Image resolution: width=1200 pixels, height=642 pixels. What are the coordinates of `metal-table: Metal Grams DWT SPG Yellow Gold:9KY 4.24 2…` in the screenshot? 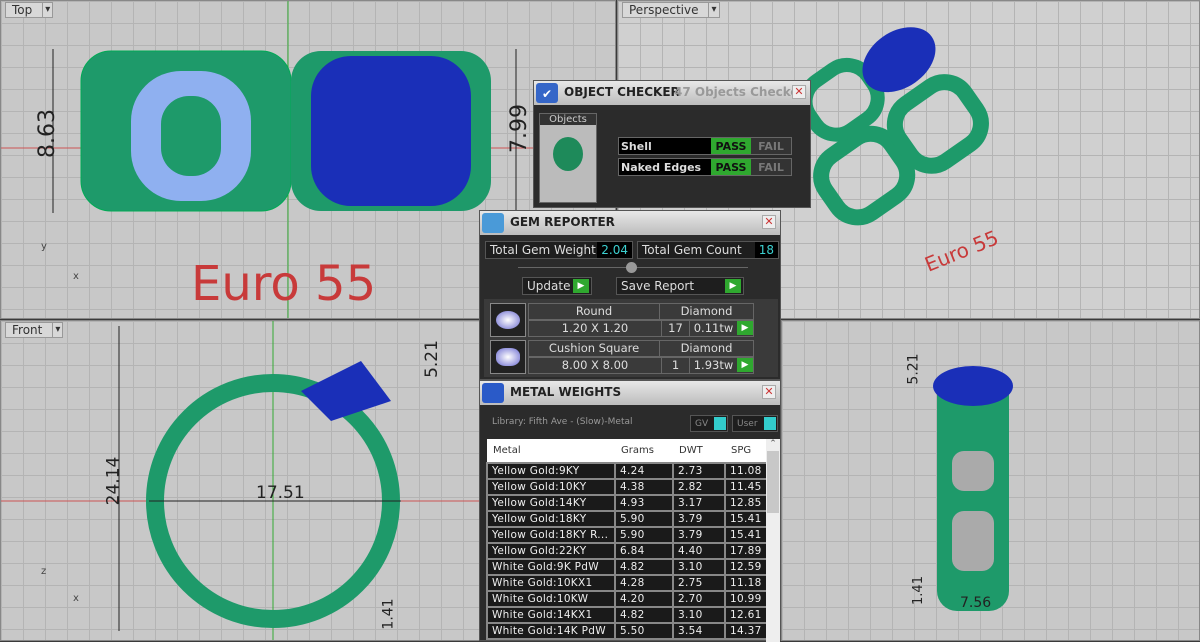 It's located at (626, 539).